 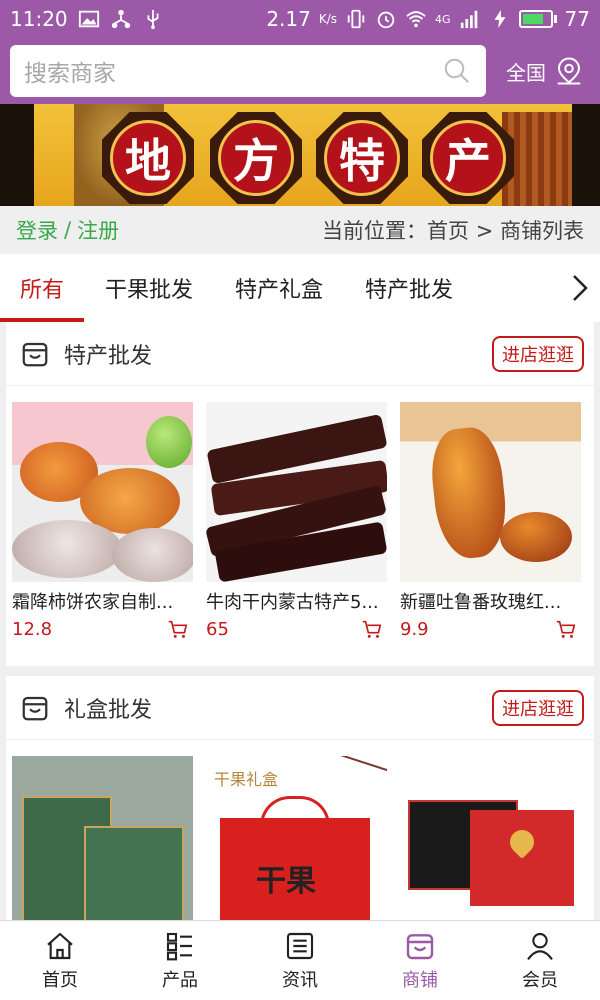 What do you see at coordinates (246, 779) in the screenshot?
I see `gift-box-header-text: 干果礼盒` at bounding box center [246, 779].